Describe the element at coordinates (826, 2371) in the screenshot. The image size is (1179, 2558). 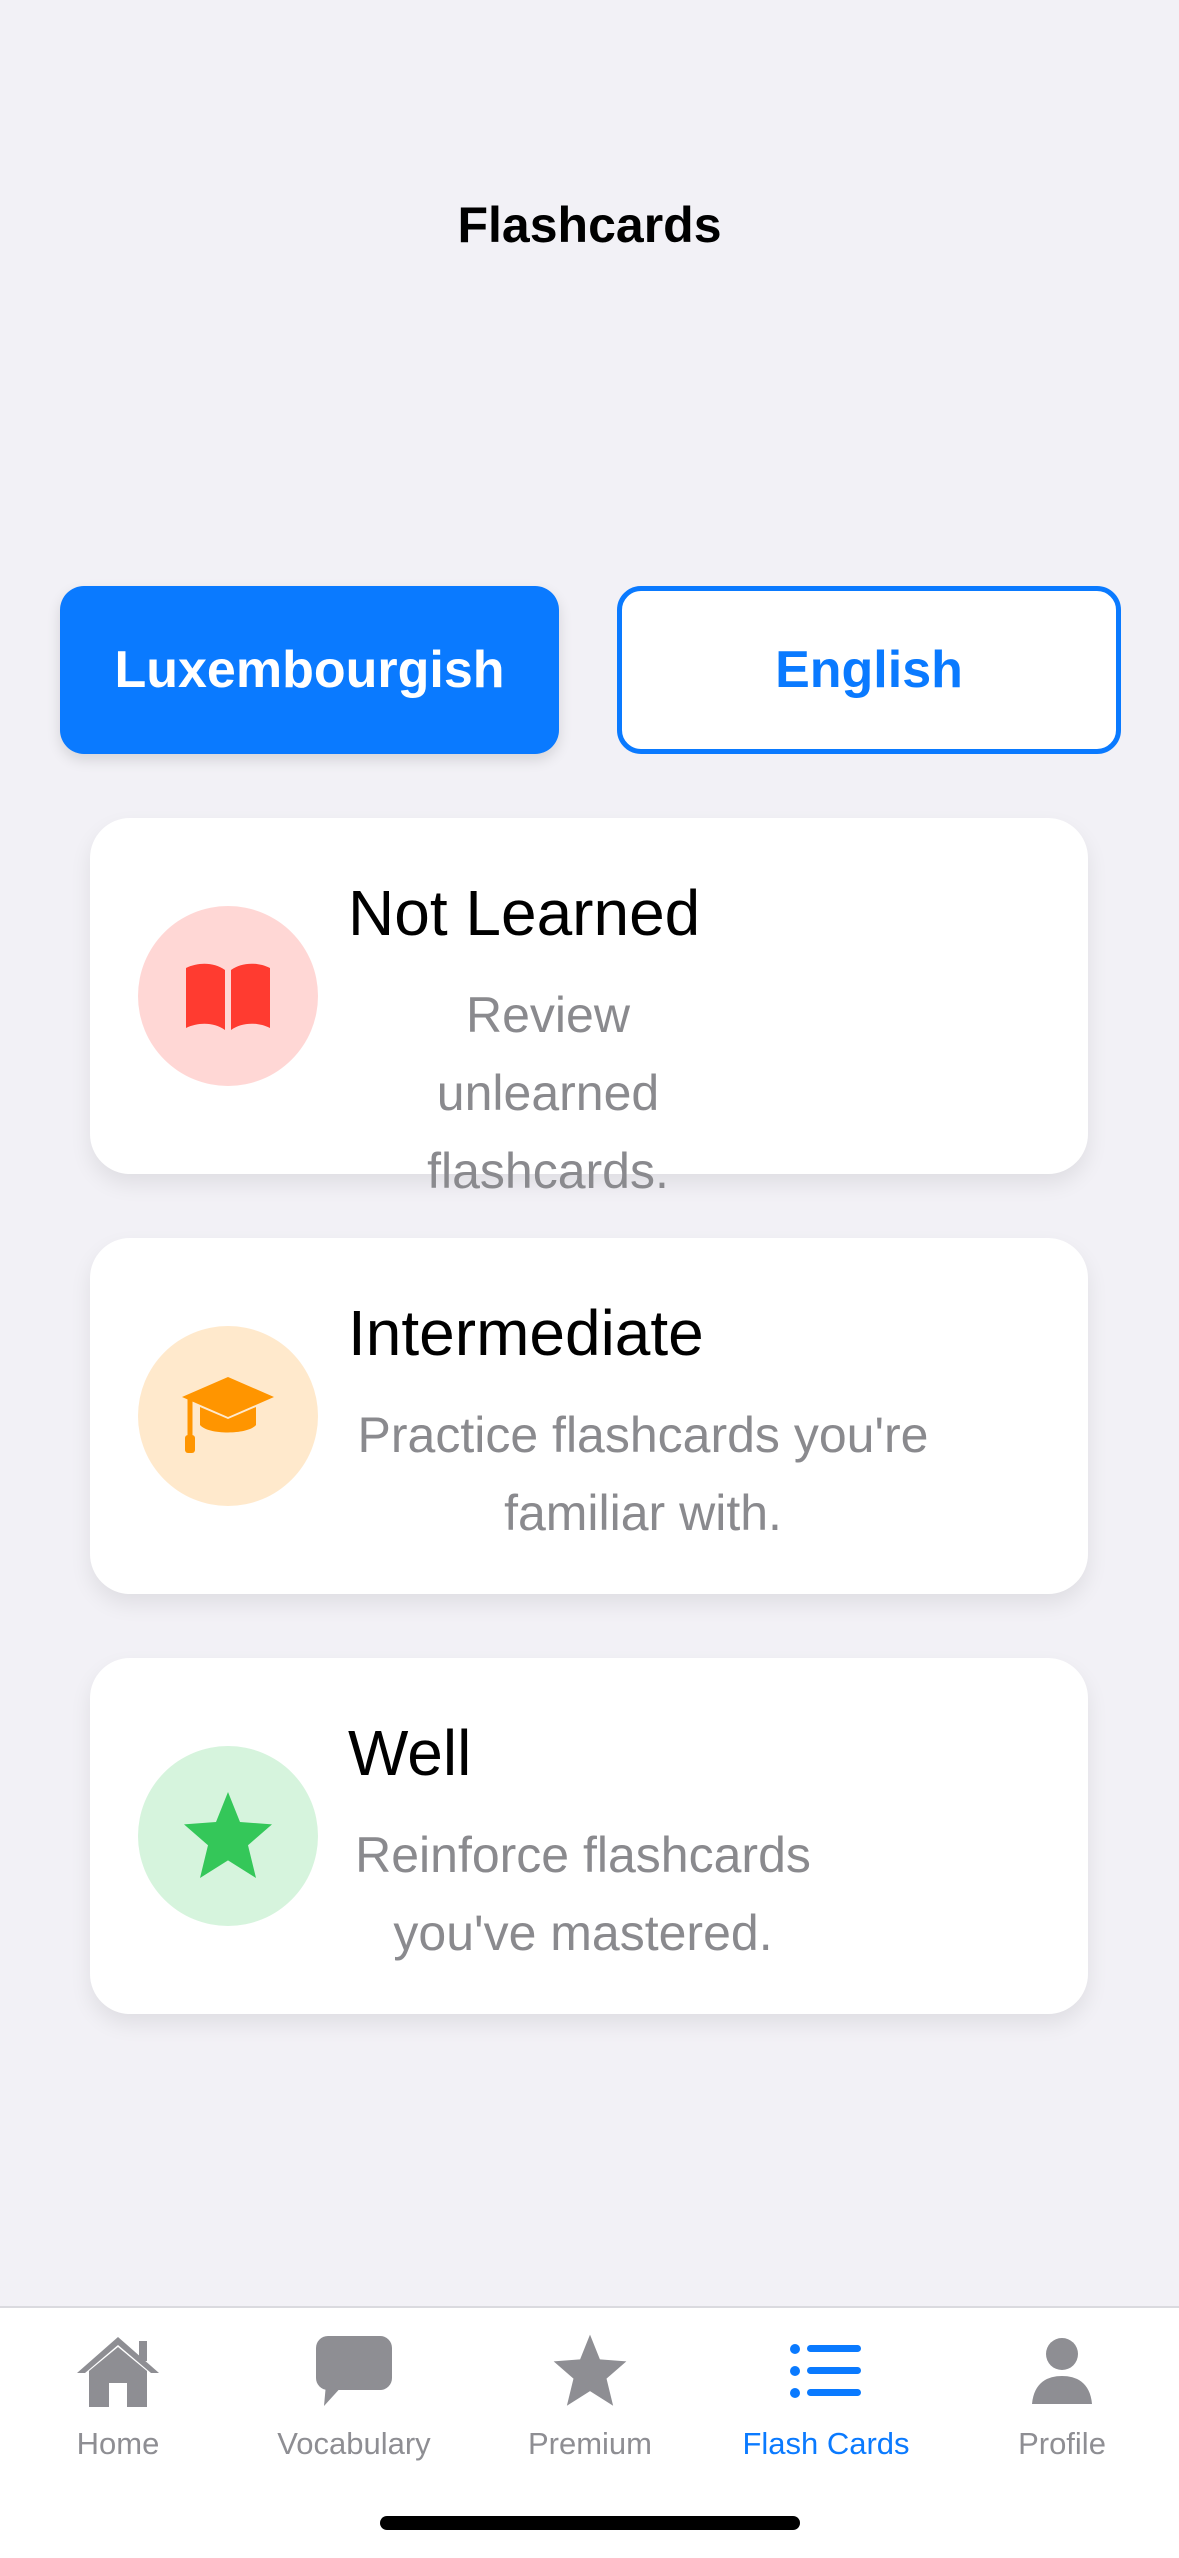
I see `list-icon` at that location.